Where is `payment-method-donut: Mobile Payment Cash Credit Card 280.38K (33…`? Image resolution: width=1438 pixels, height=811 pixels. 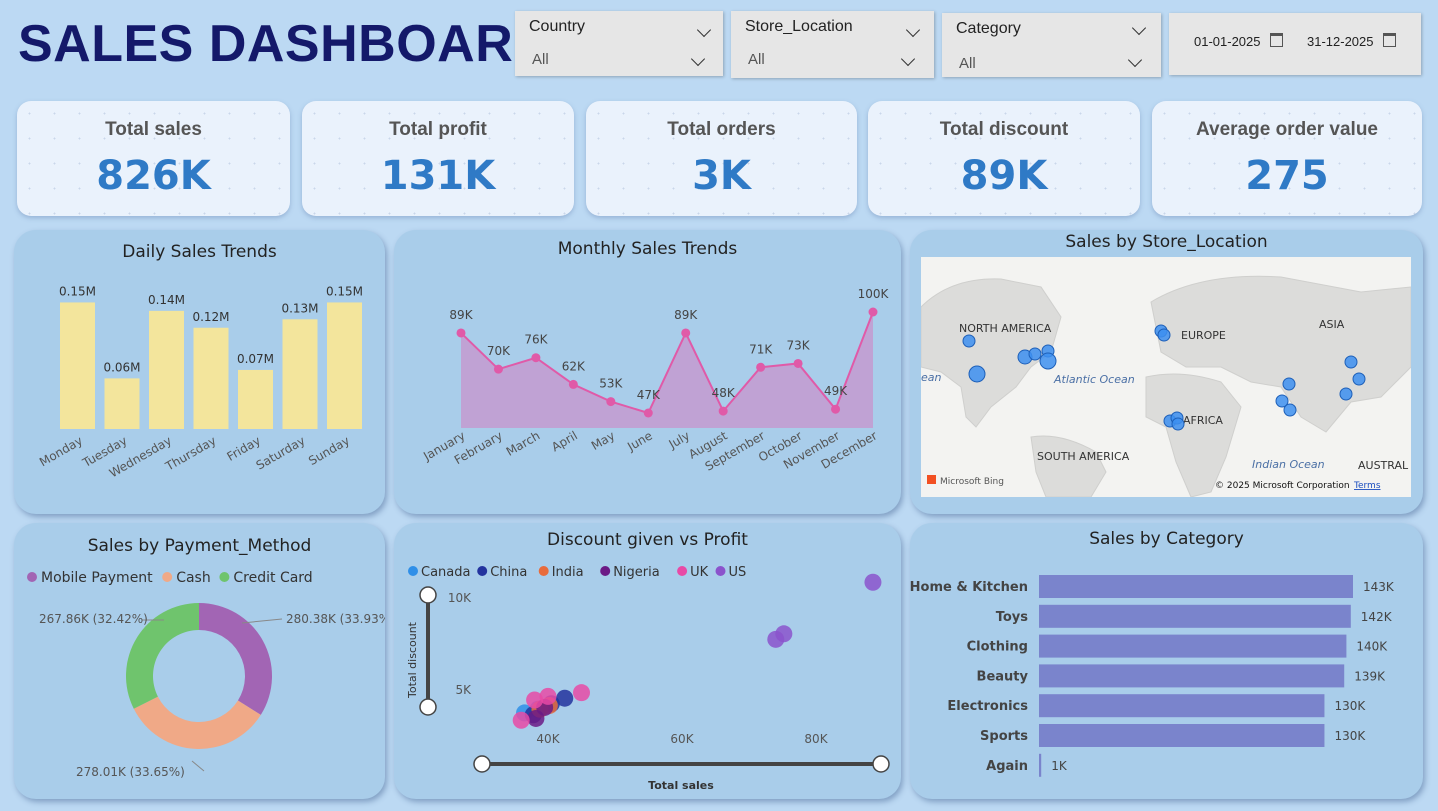
payment-method-donut: Mobile Payment Cash Credit Card 280.38K (33… is located at coordinates (199, 661).